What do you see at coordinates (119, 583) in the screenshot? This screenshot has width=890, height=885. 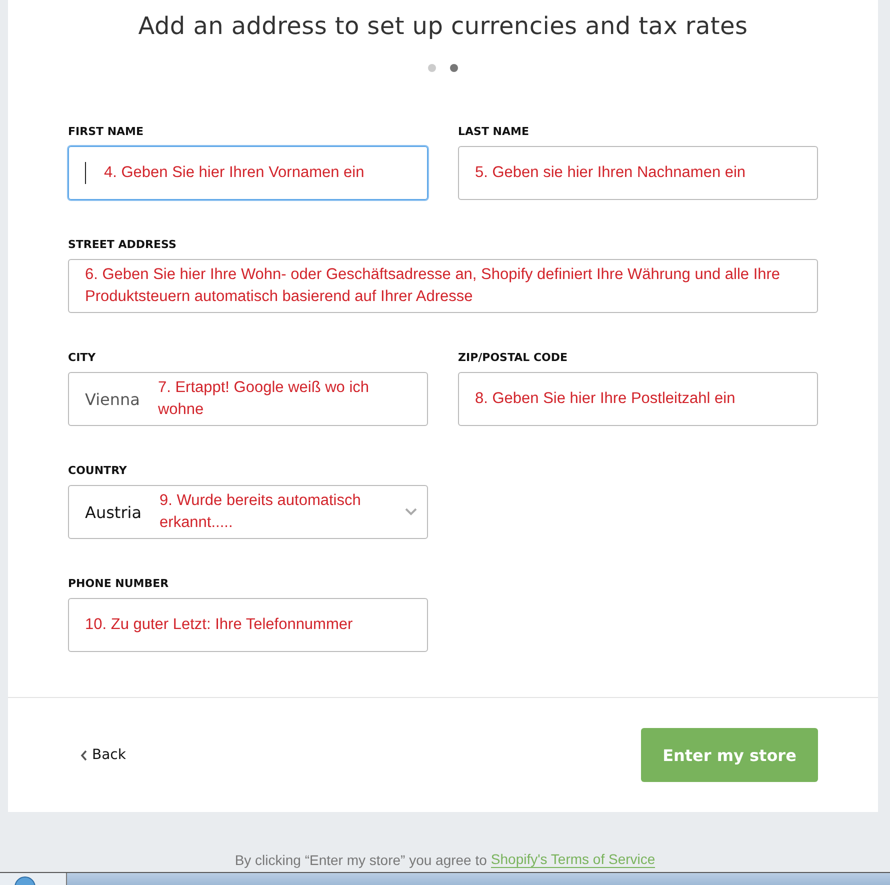 I see `field-label: PHONE NUMBER` at bounding box center [119, 583].